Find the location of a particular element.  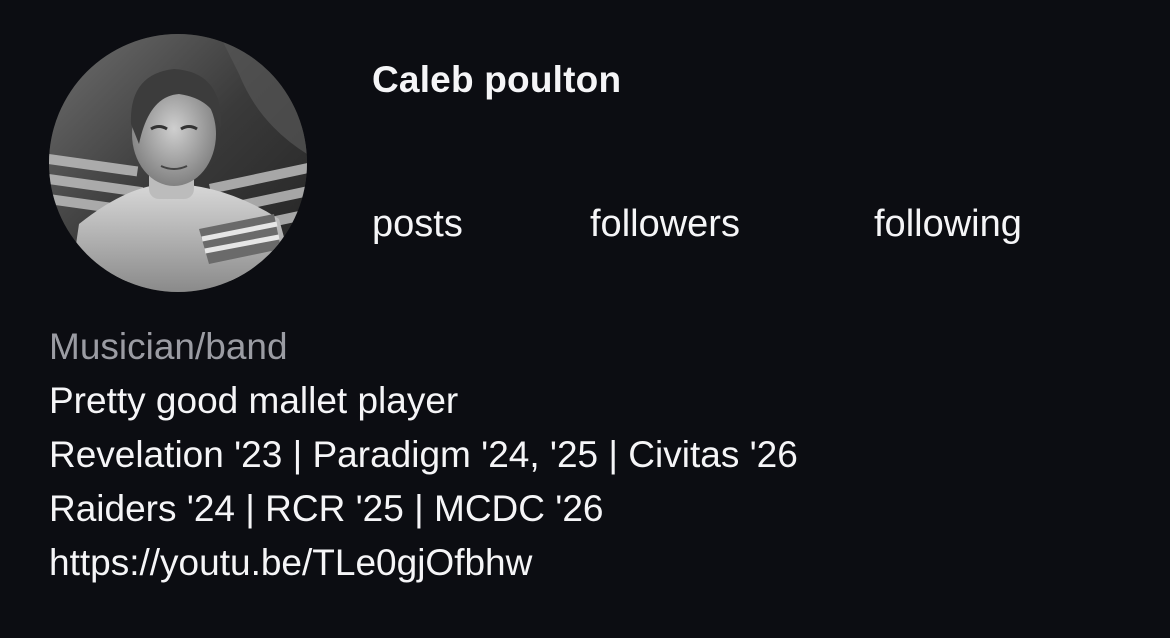

profile-category: Musician/band is located at coordinates (168, 346).